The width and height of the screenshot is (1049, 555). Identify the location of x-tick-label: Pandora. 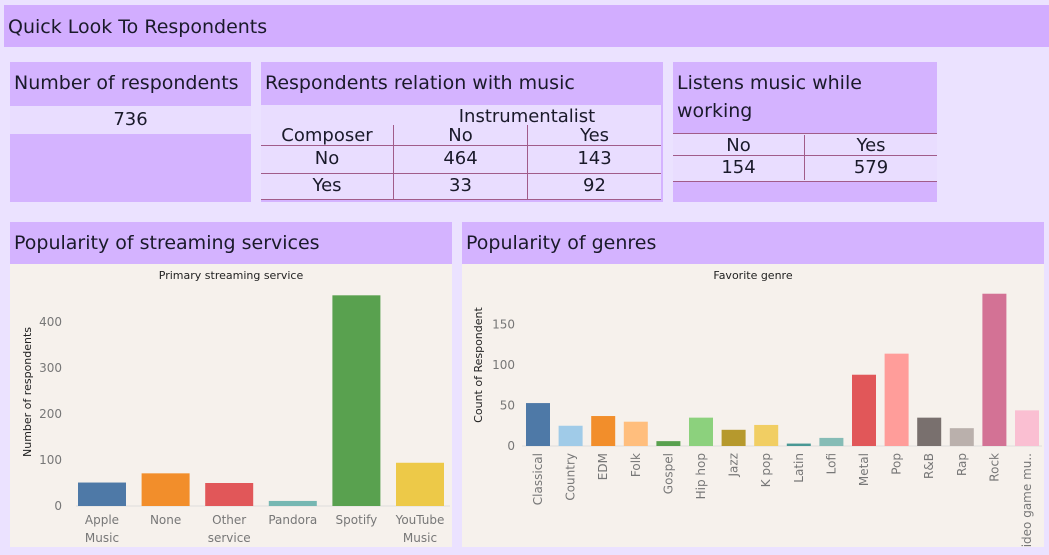
(292, 520).